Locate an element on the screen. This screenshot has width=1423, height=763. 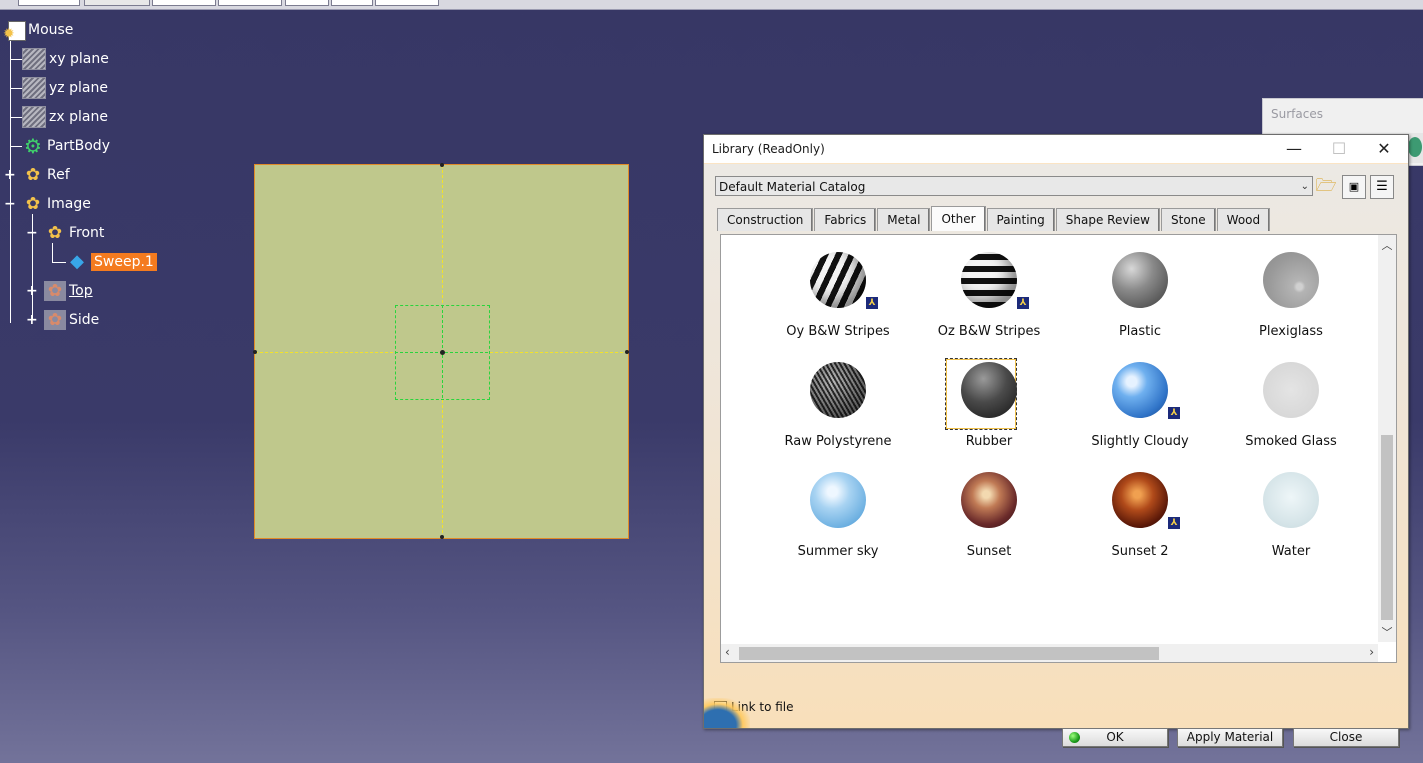
material-name: Plastic is located at coordinates (1140, 331).